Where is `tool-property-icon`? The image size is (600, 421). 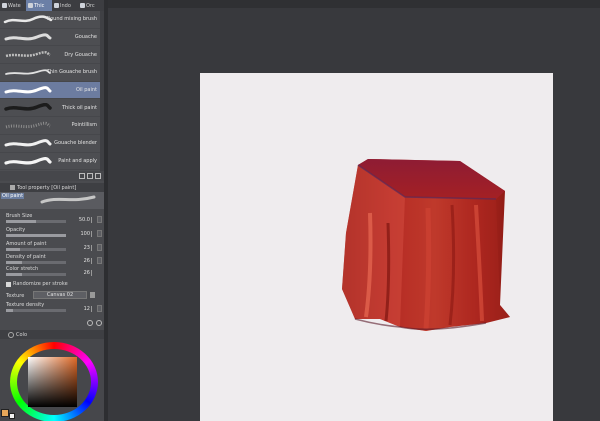 tool-property-icon is located at coordinates (12, 187).